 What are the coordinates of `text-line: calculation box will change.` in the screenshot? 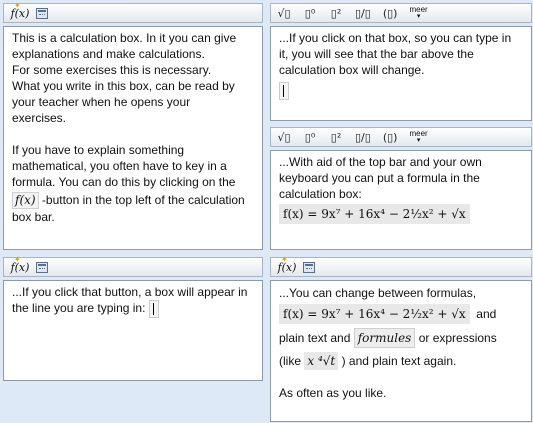 It's located at (352, 70).